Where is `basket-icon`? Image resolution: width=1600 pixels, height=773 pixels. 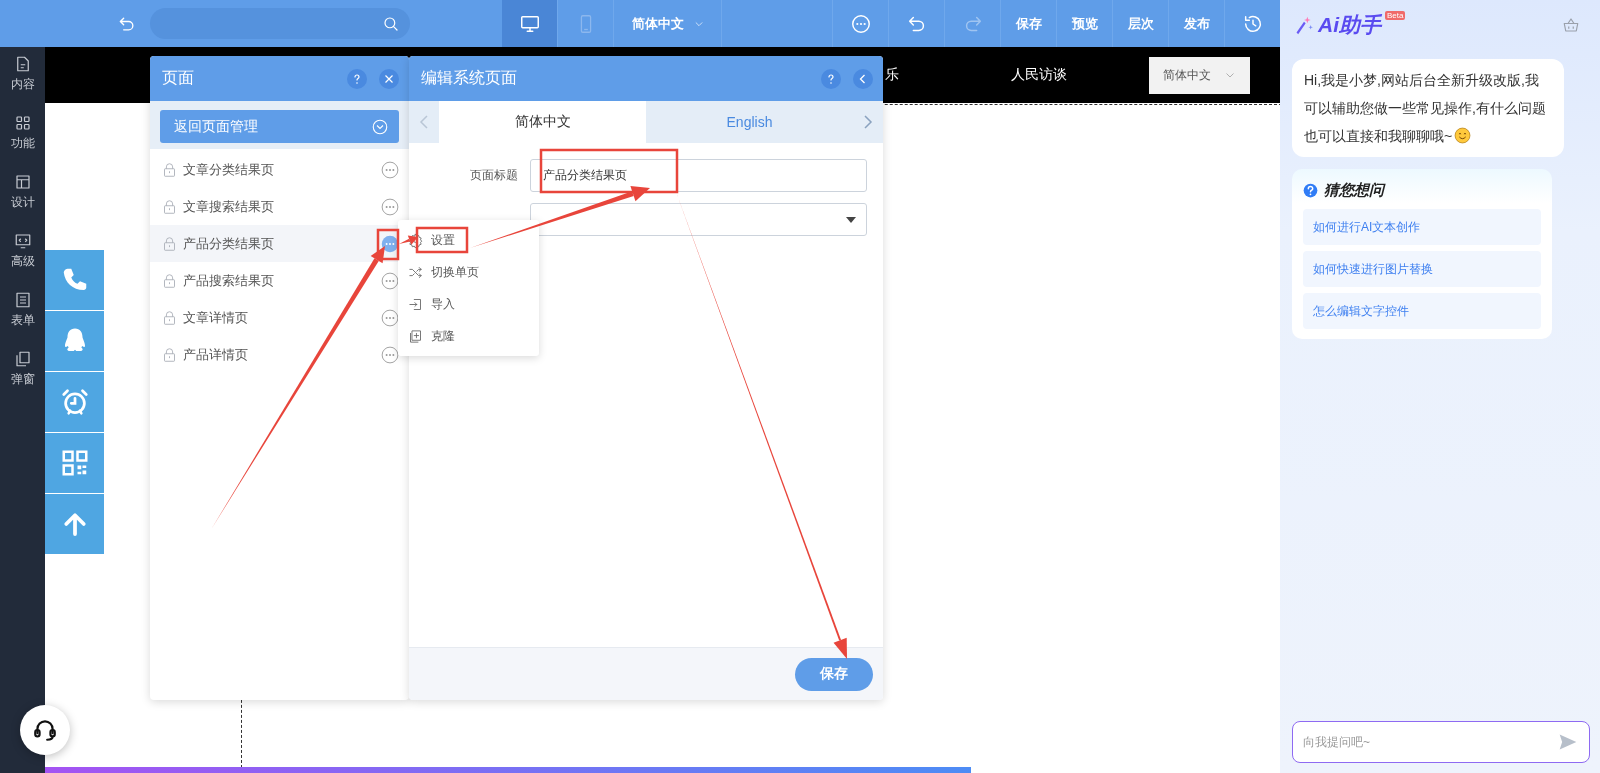
basket-icon is located at coordinates (1571, 25).